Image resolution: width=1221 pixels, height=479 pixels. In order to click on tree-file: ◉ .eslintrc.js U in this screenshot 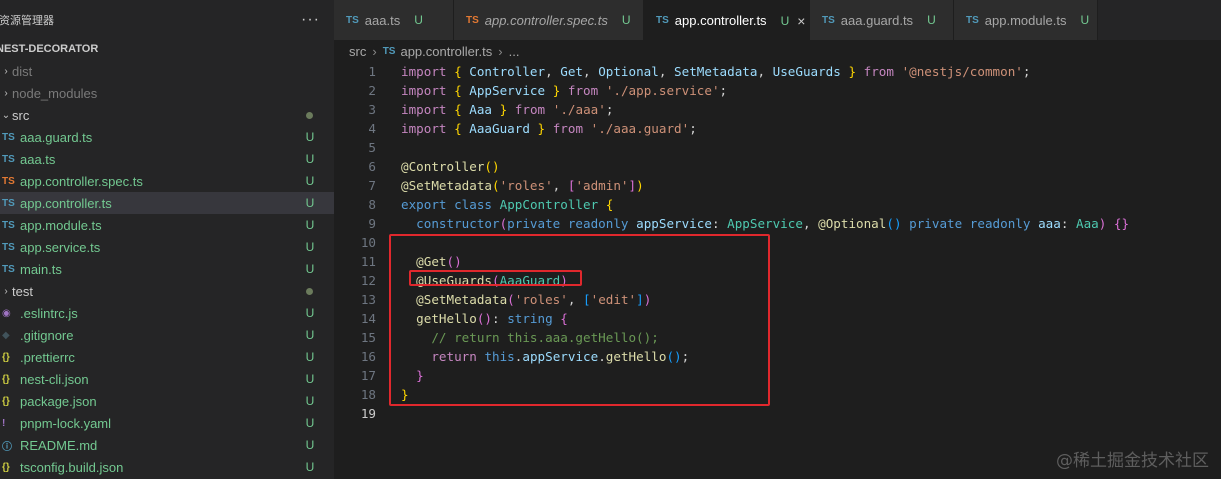, I will do `click(167, 313)`.